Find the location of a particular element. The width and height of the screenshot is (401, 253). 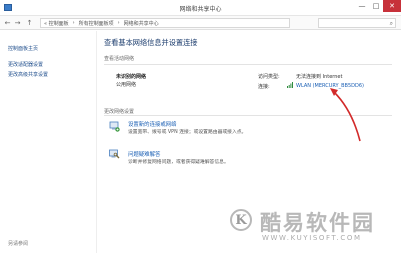

watermark: K 酷易软件园 WWW.KUYISOFT.COM is located at coordinates (311, 224).